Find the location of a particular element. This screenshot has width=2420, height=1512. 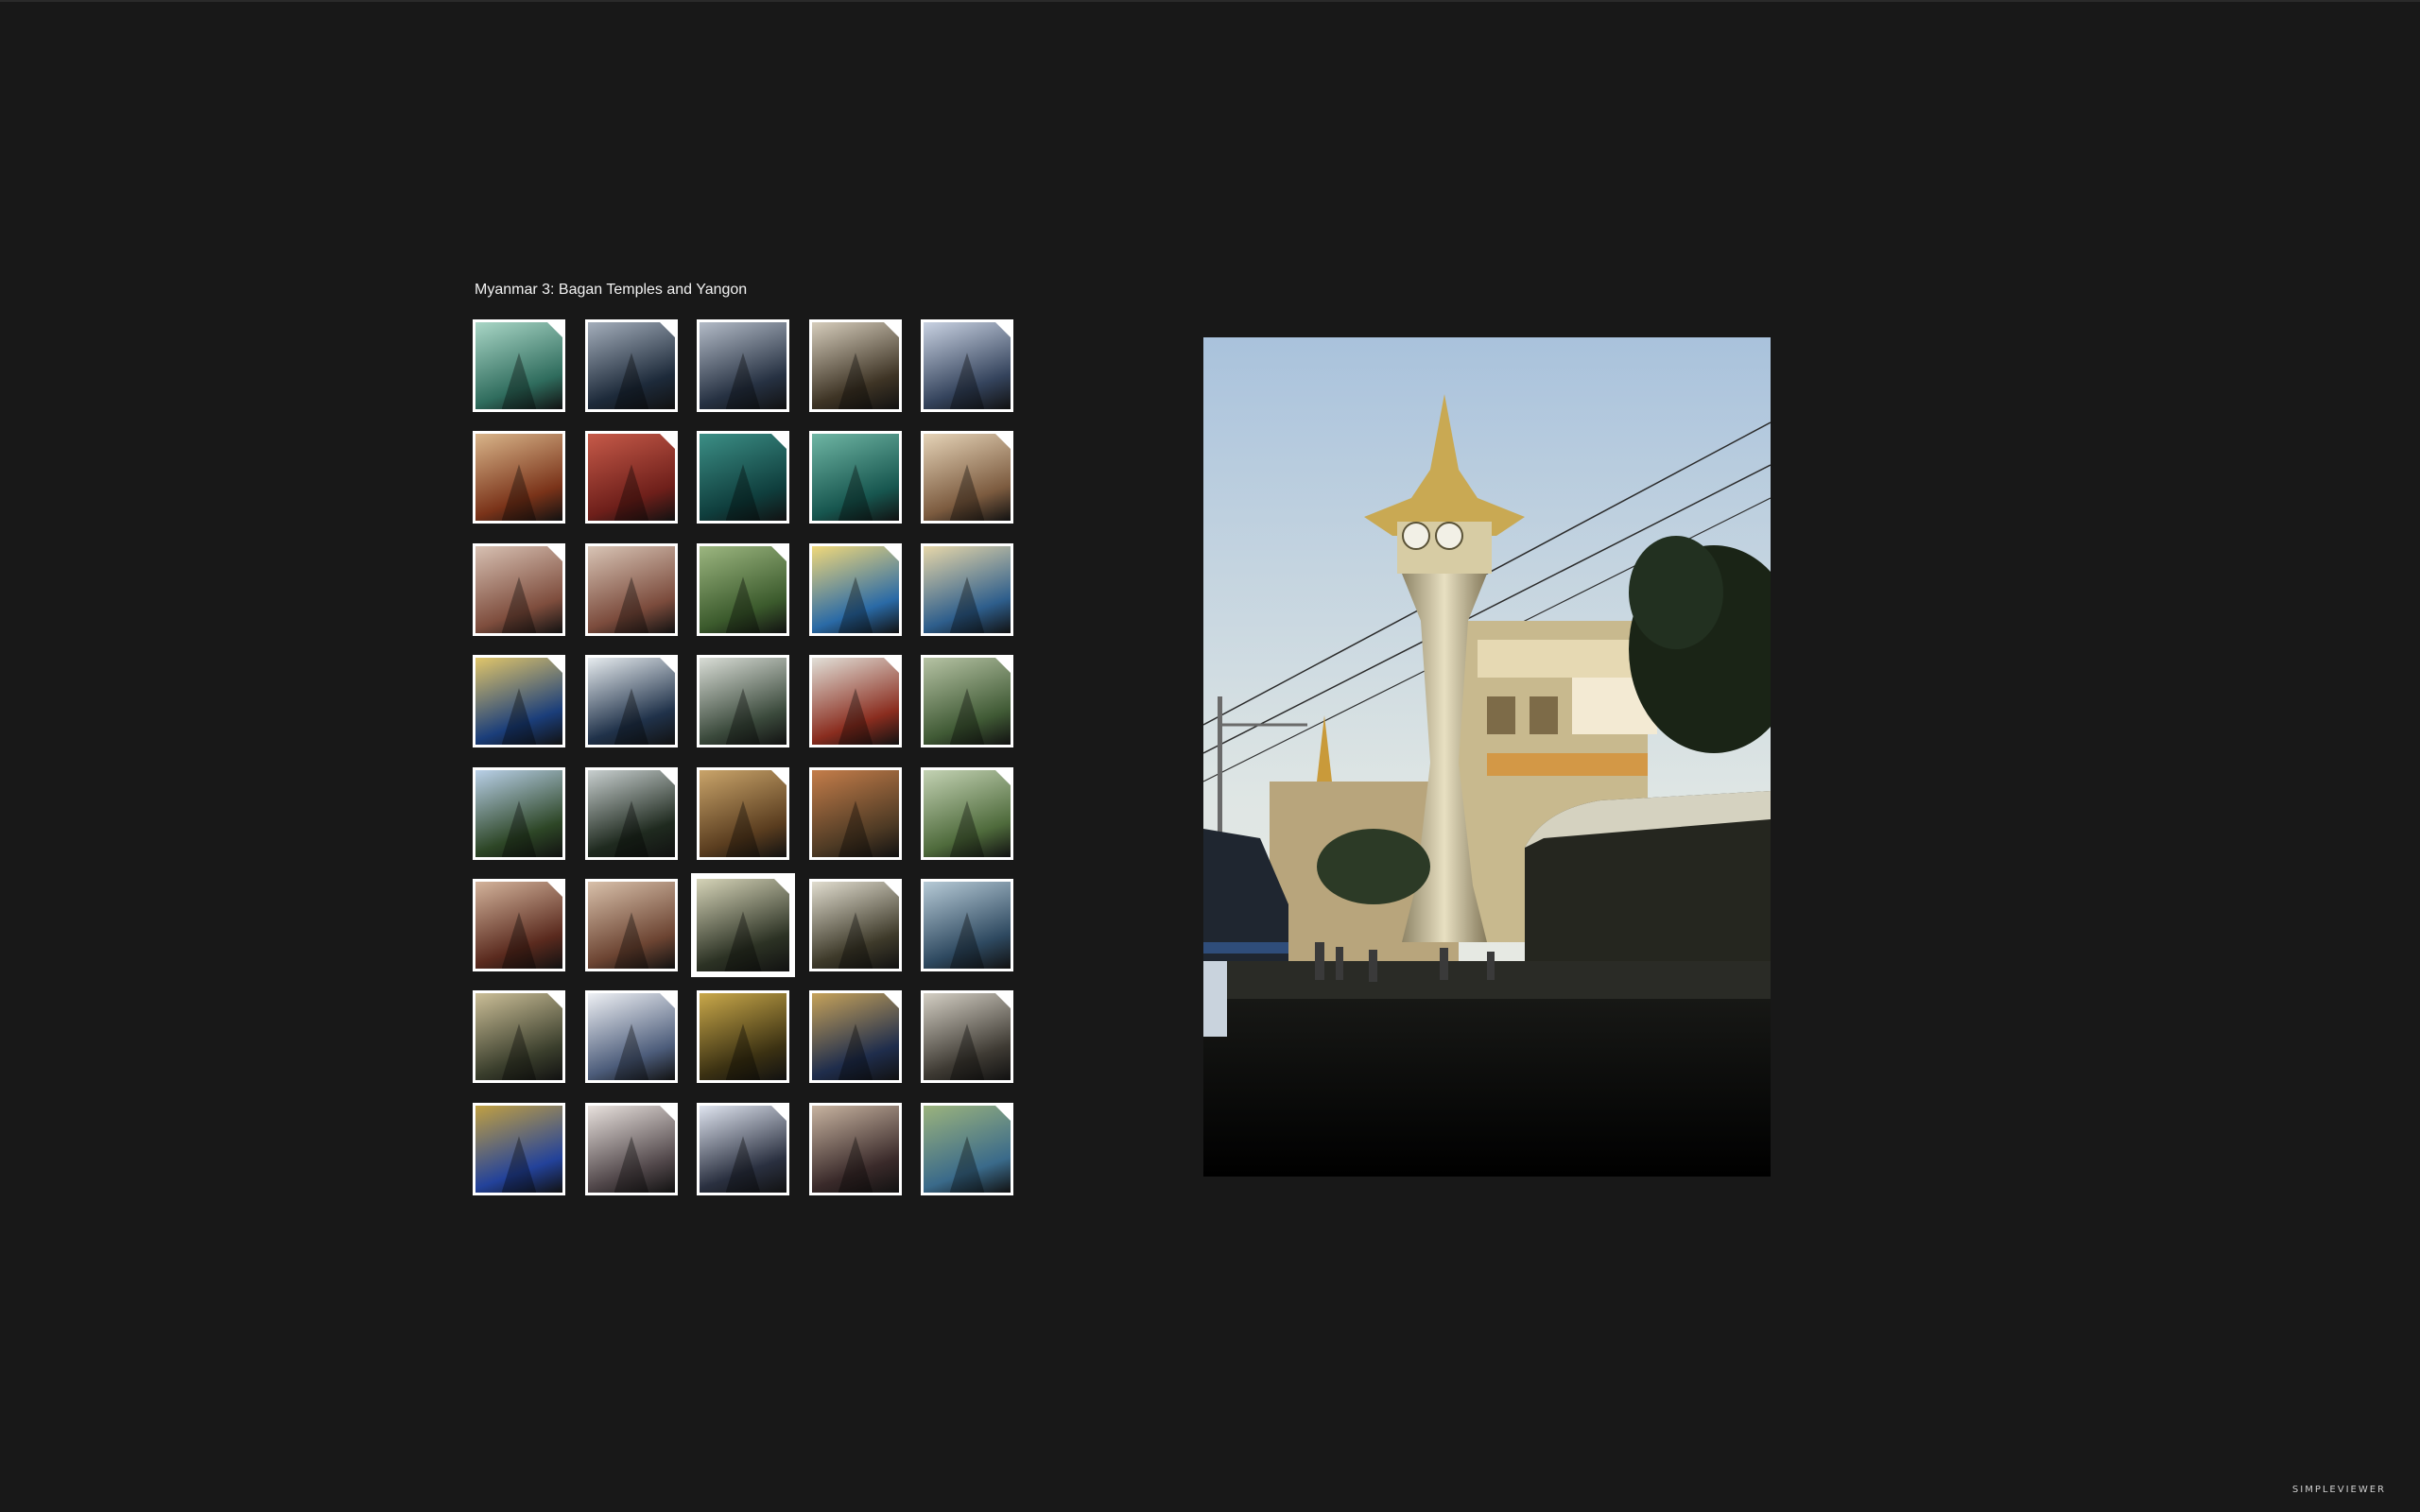

main-photo-clock-tower is located at coordinates (1487, 757).